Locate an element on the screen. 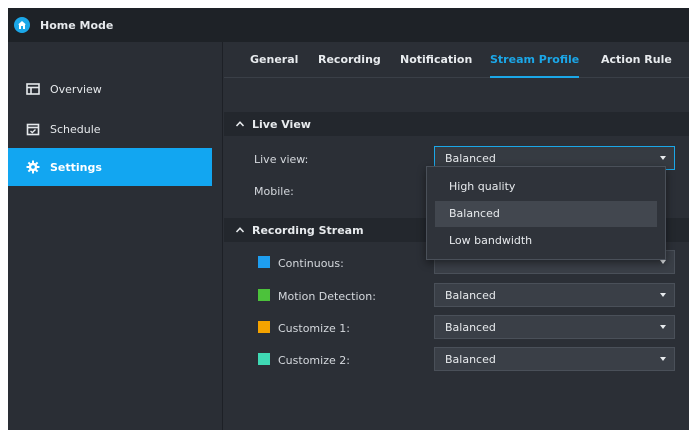 The width and height of the screenshot is (696, 430). sidebar-item-schedule: Schedule is located at coordinates (110, 129).